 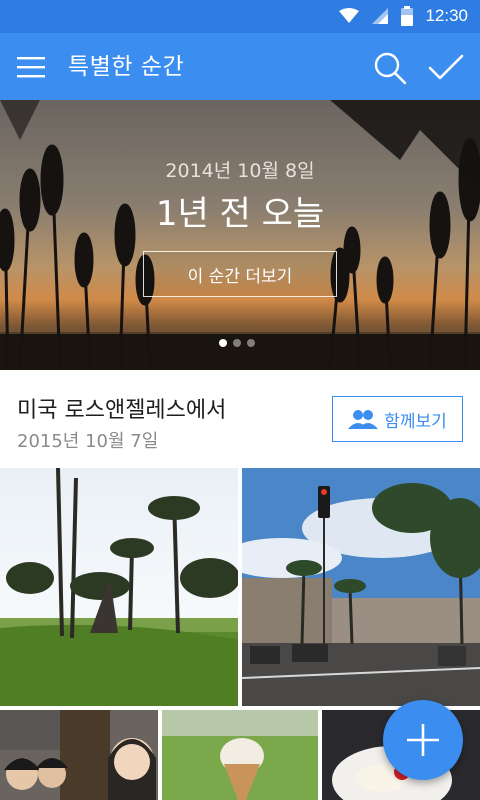 I want to click on select-button, so click(x=446, y=68).